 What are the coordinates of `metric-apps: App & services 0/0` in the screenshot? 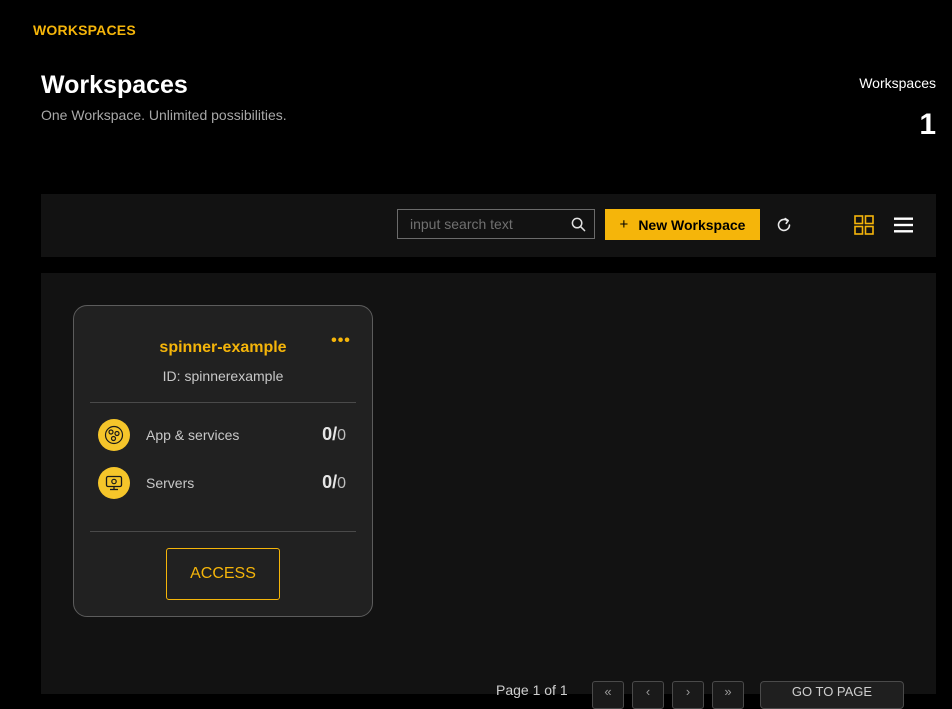 It's located at (223, 435).